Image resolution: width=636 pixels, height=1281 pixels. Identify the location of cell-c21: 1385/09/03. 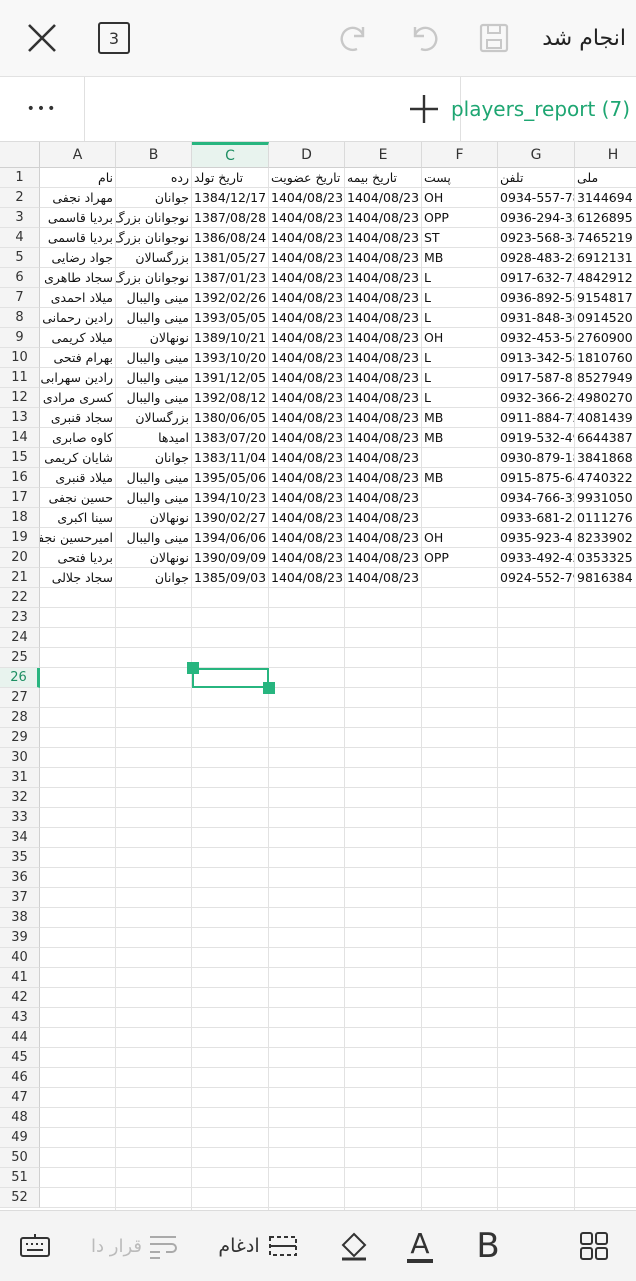
(230, 578).